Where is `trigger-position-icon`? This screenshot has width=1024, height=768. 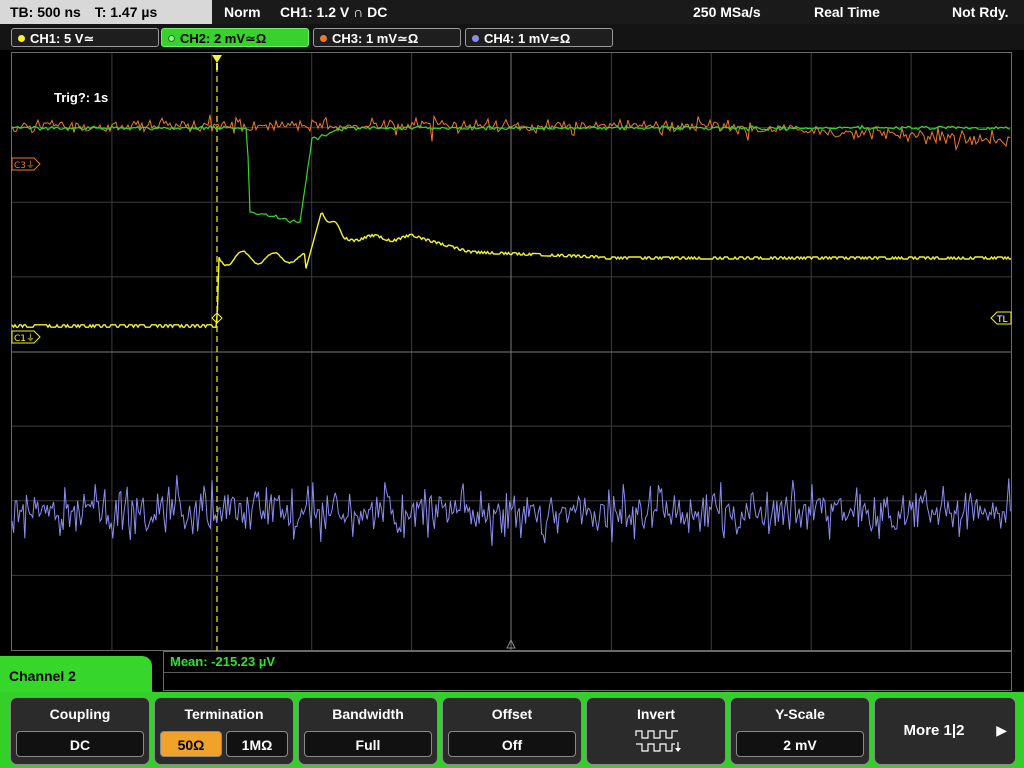 trigger-position-icon is located at coordinates (217, 59).